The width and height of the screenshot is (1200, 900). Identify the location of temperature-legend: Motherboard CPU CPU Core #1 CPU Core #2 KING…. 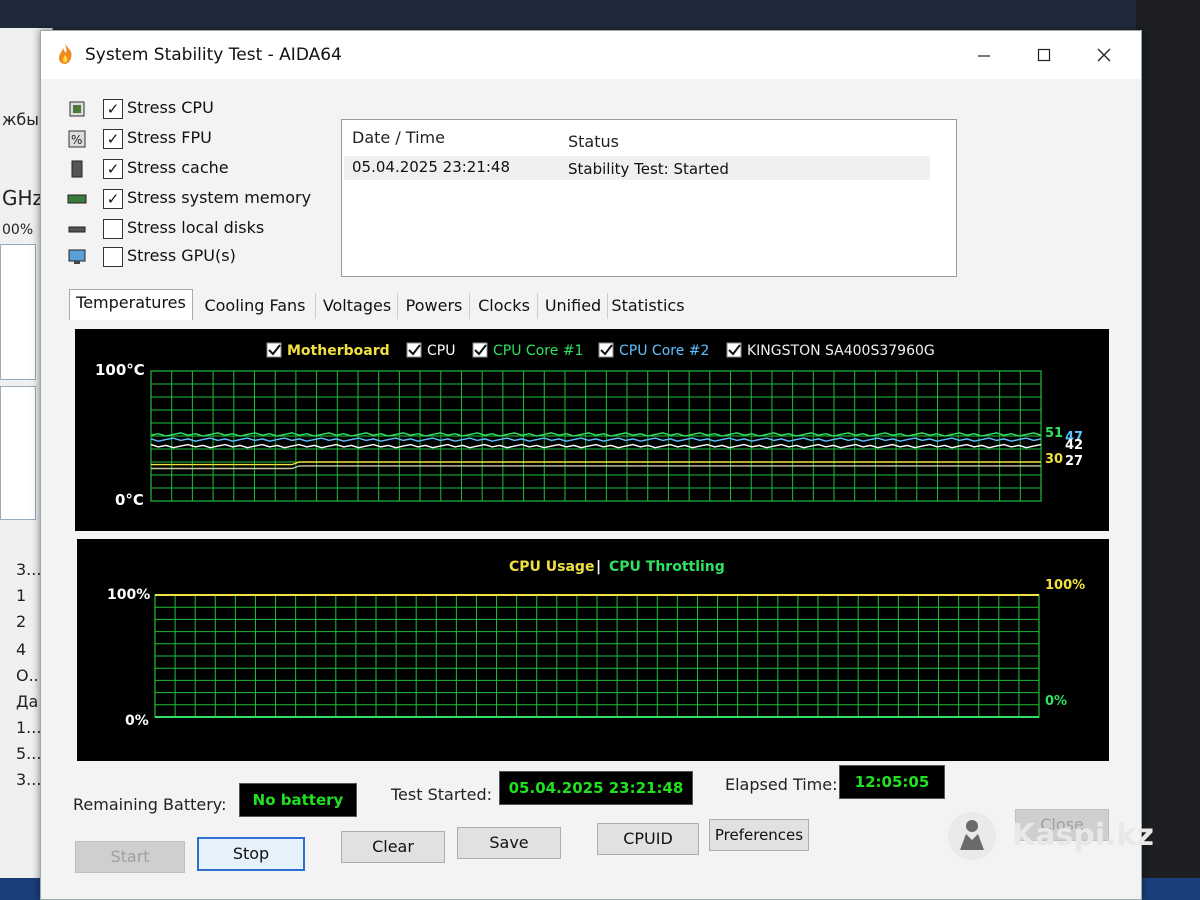
(600, 350).